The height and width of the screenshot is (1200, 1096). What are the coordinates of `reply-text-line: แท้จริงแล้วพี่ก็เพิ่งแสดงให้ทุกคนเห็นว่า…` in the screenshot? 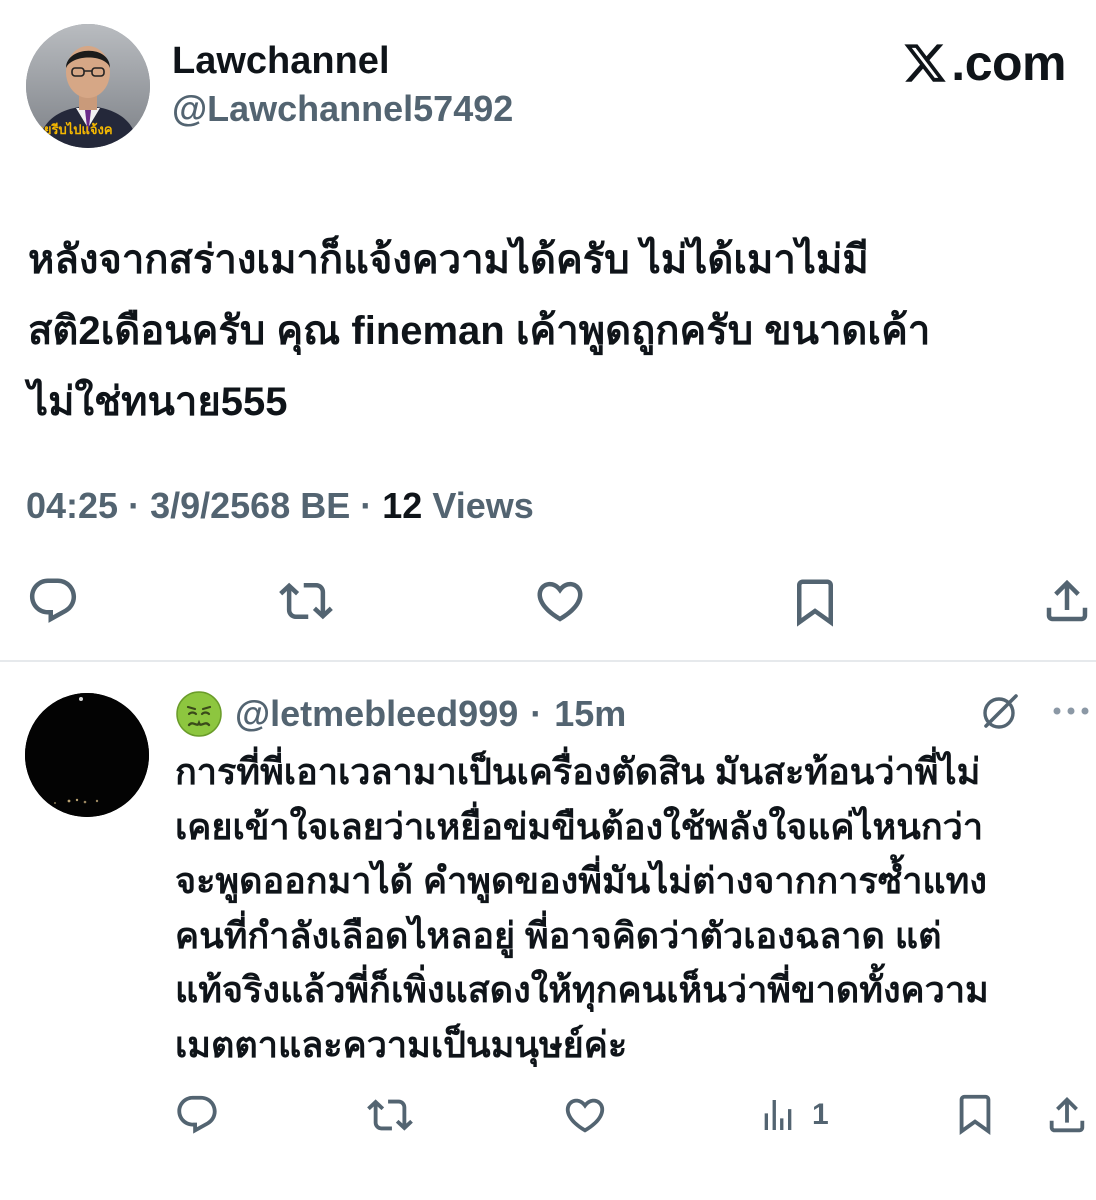 It's located at (582, 989).